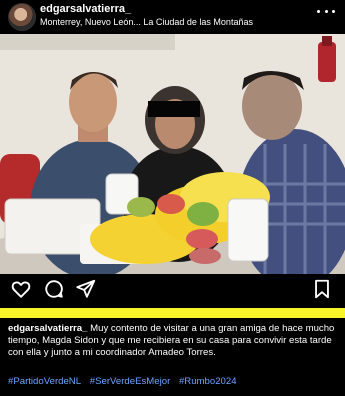 Image resolution: width=345 pixels, height=396 pixels. Describe the element at coordinates (172, 313) in the screenshot. I see `highlight-bar` at that location.